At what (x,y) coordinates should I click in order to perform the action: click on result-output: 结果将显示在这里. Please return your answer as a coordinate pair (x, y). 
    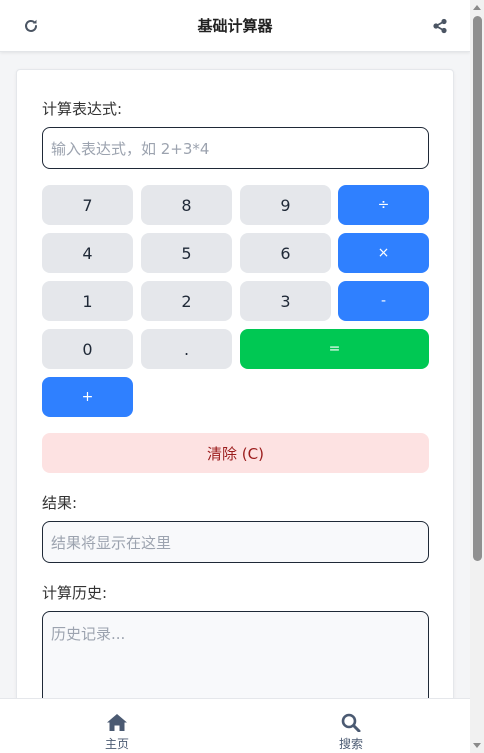
    Looking at the image, I should click on (235, 542).